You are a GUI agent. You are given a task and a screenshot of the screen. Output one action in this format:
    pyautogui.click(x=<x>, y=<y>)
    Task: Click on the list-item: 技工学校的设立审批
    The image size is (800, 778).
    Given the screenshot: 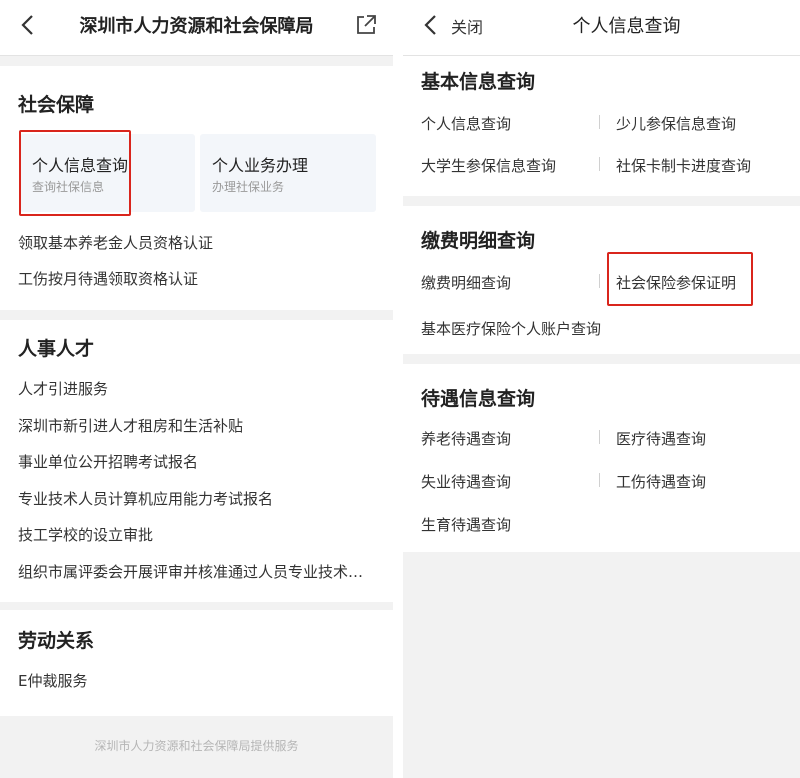 What is the action you would take?
    pyautogui.click(x=85, y=534)
    